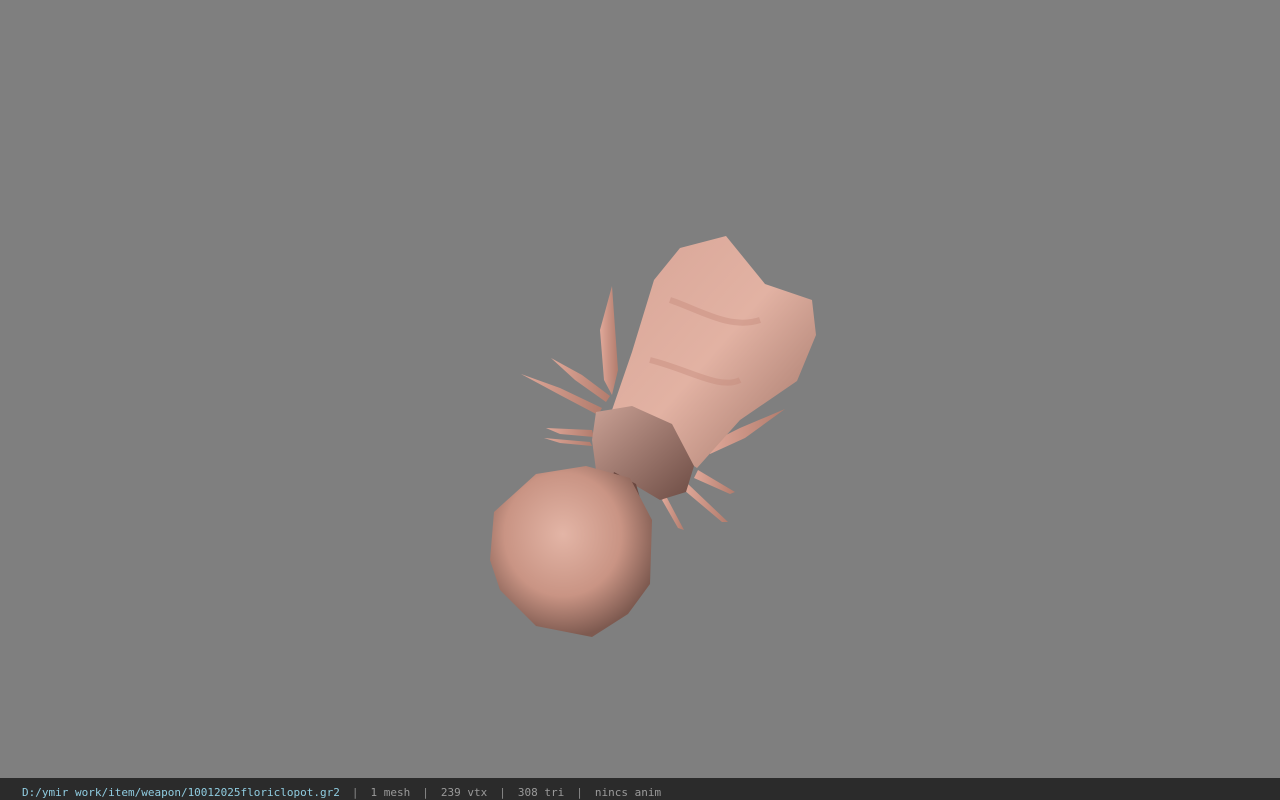 Image resolution: width=1280 pixels, height=800 pixels. Describe the element at coordinates (571, 551) in the screenshot. I see `bulb` at that location.